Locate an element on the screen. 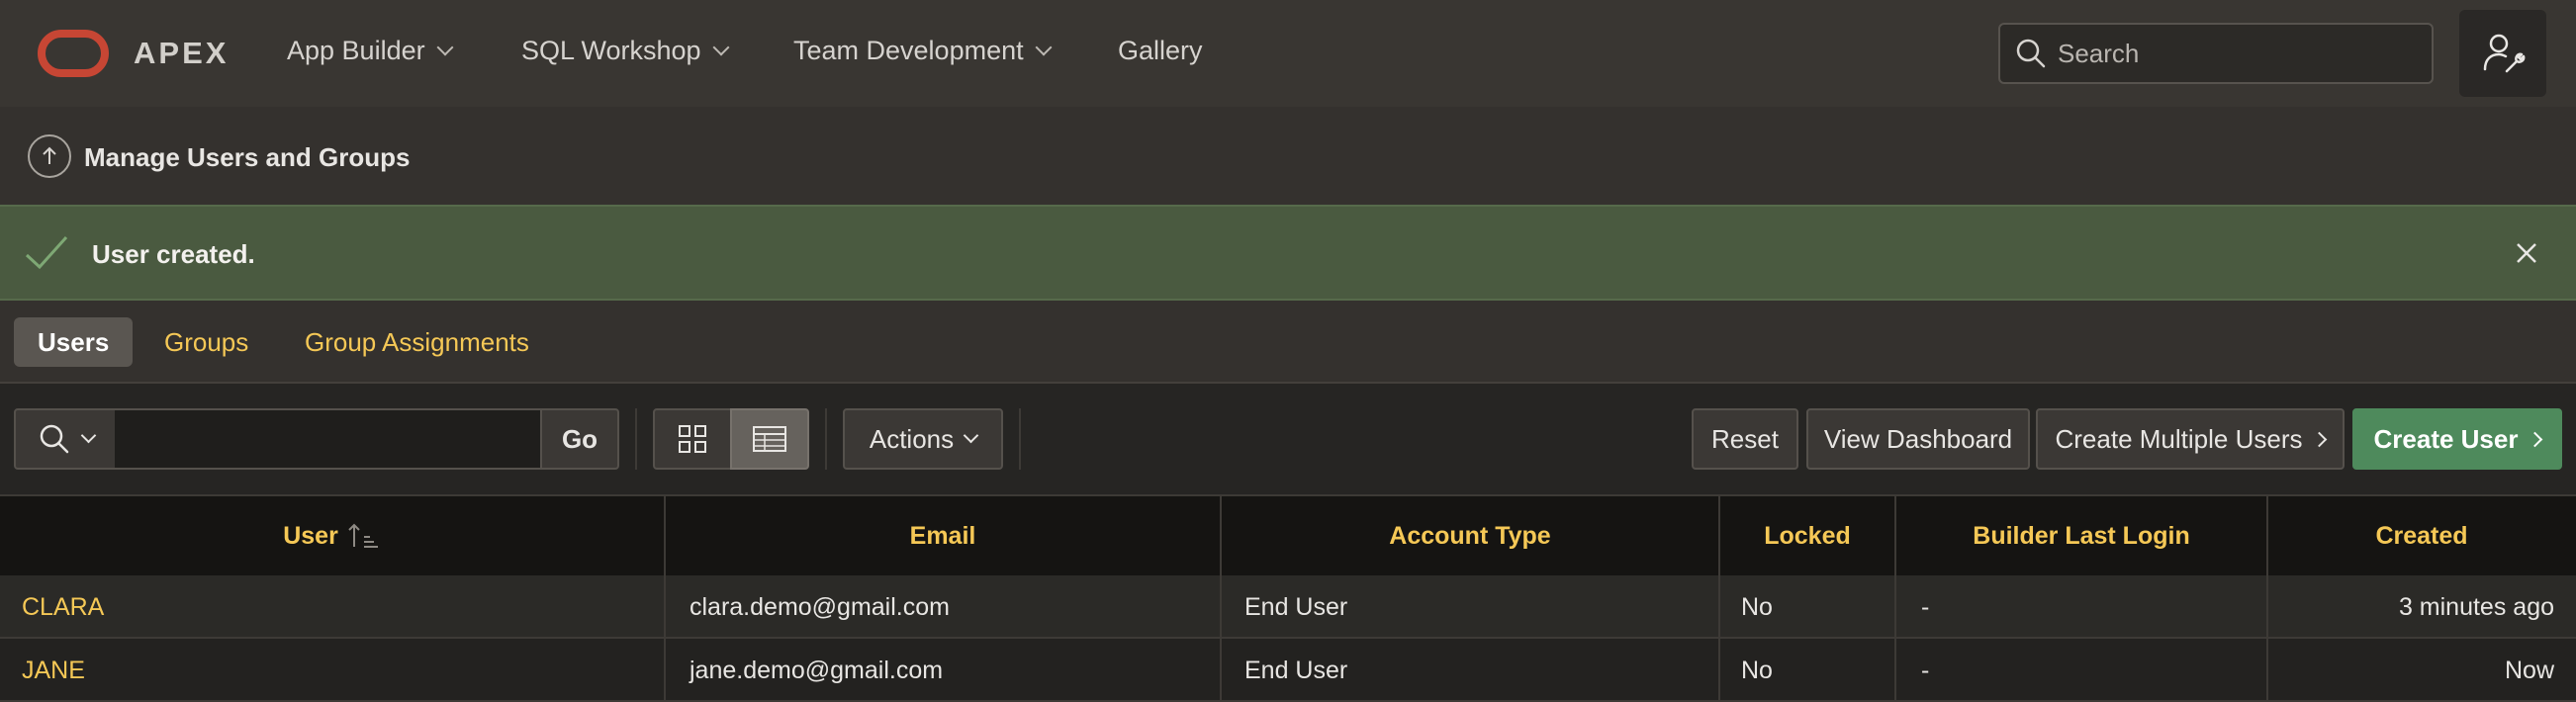  column-header-created: Created is located at coordinates (2421, 535).